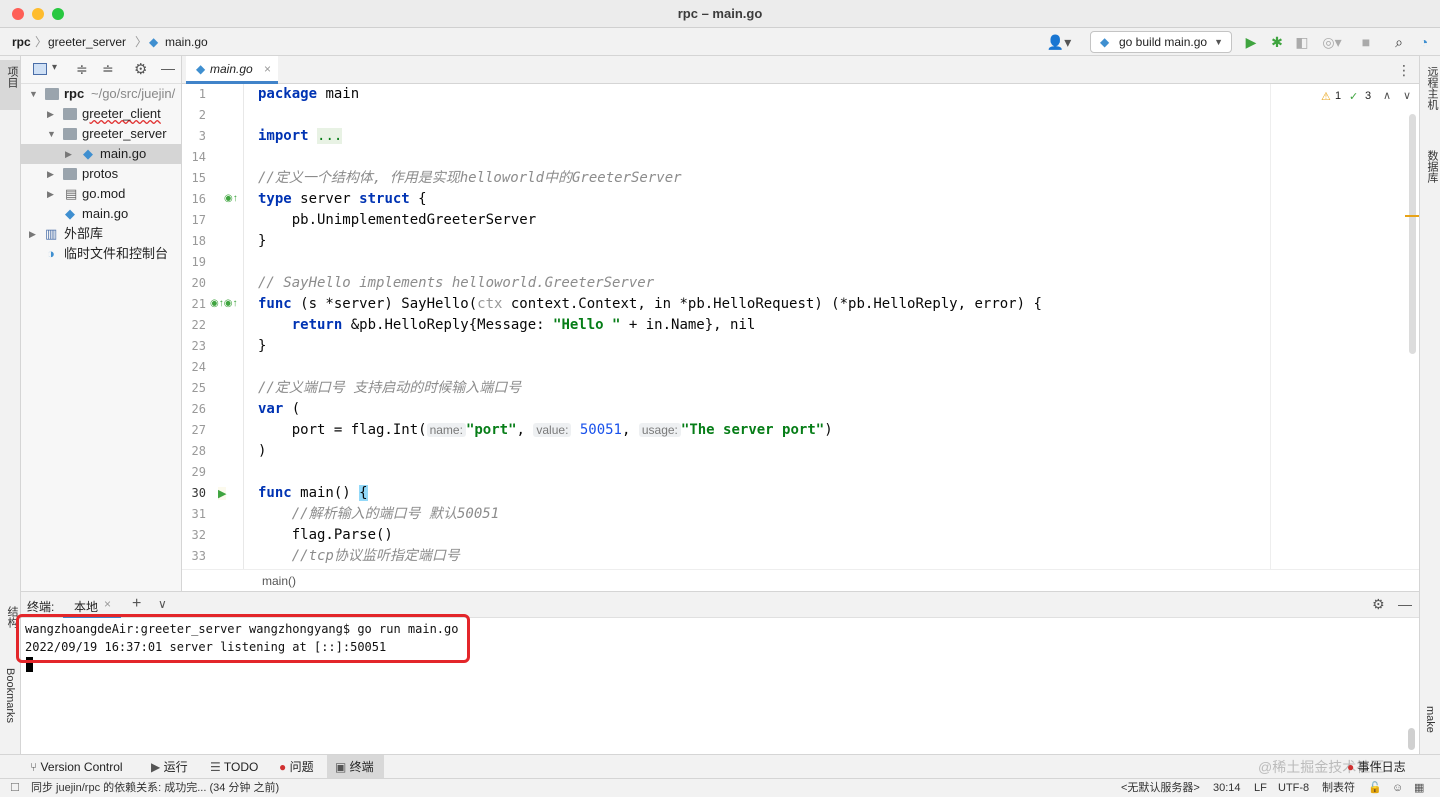 This screenshot has width=1440, height=797. Describe the element at coordinates (1227, 788) in the screenshot. I see `status-position: 30:14` at that location.